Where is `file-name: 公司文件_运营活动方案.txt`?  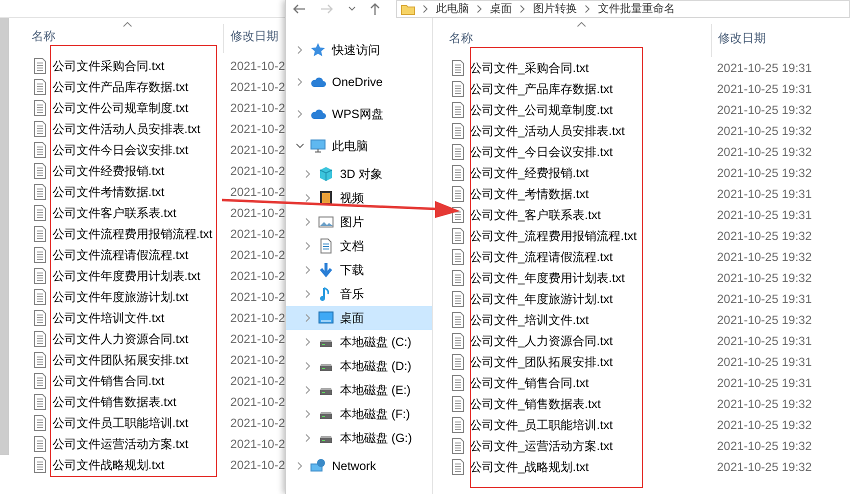
file-name: 公司文件_运营活动方案.txt is located at coordinates (593, 445).